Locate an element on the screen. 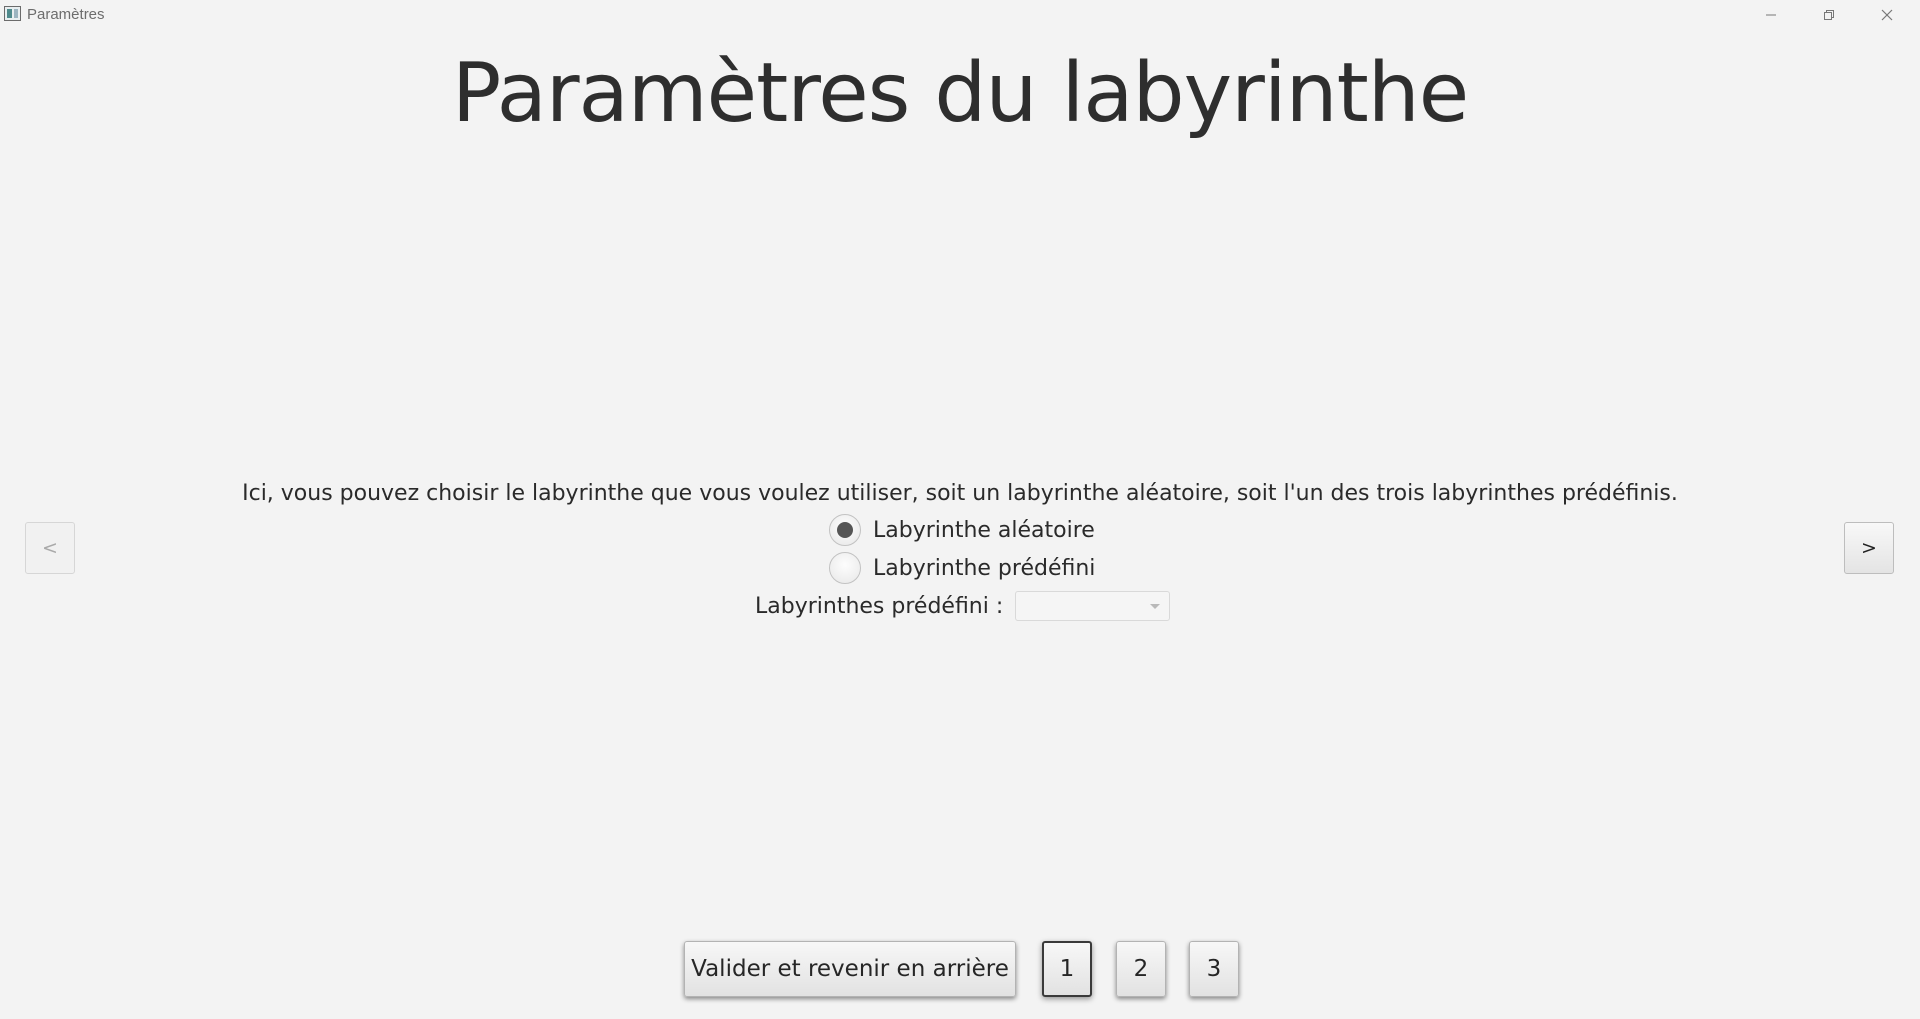  close-button is located at coordinates (1887, 15).